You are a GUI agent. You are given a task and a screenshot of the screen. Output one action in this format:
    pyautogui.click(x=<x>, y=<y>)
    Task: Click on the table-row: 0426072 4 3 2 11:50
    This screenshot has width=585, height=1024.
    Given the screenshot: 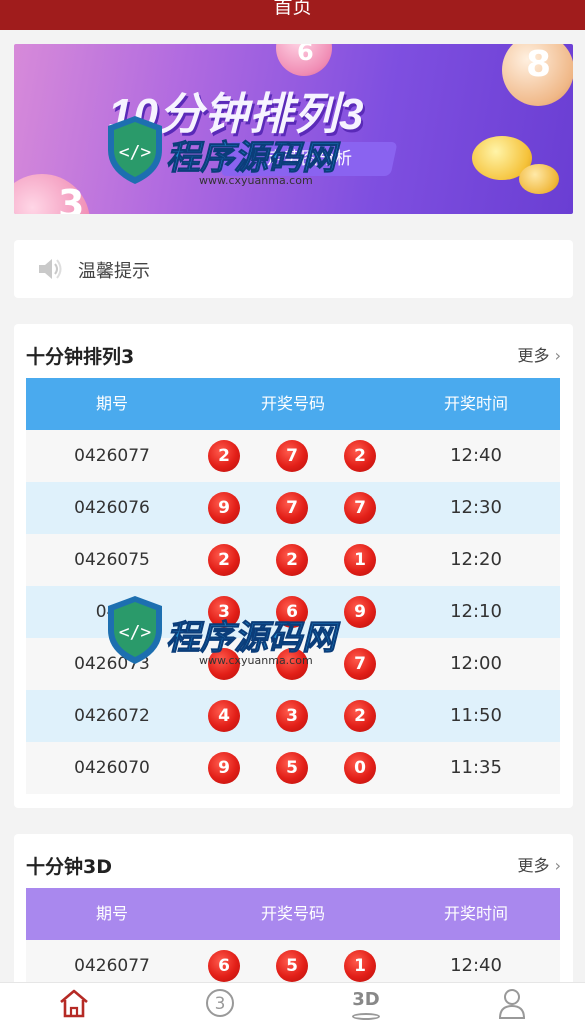 What is the action you would take?
    pyautogui.click(x=293, y=716)
    